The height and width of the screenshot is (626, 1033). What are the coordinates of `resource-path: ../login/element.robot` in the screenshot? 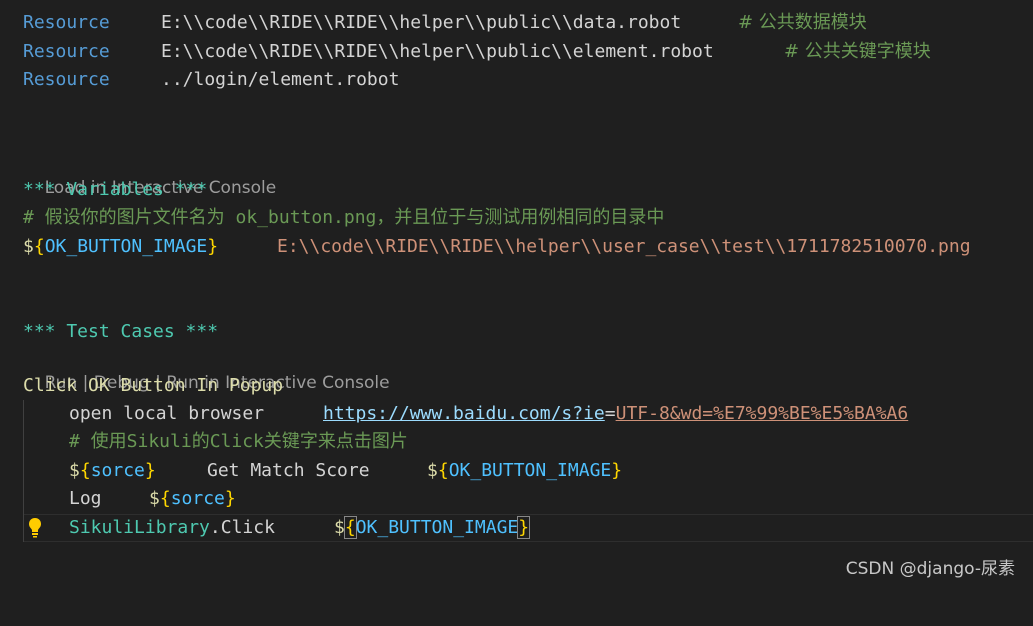 It's located at (280, 79).